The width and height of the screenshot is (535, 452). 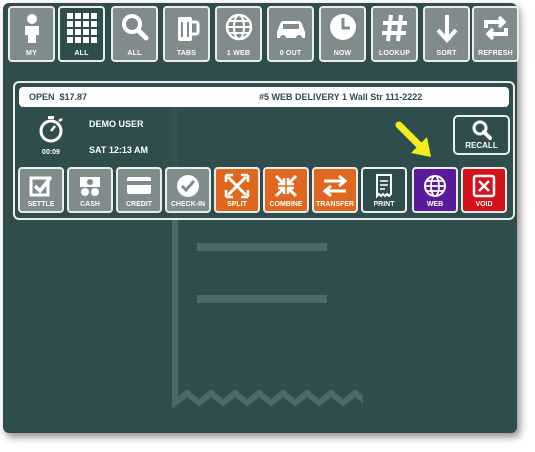 I want to click on beer-mug-icon, so click(x=188, y=29).